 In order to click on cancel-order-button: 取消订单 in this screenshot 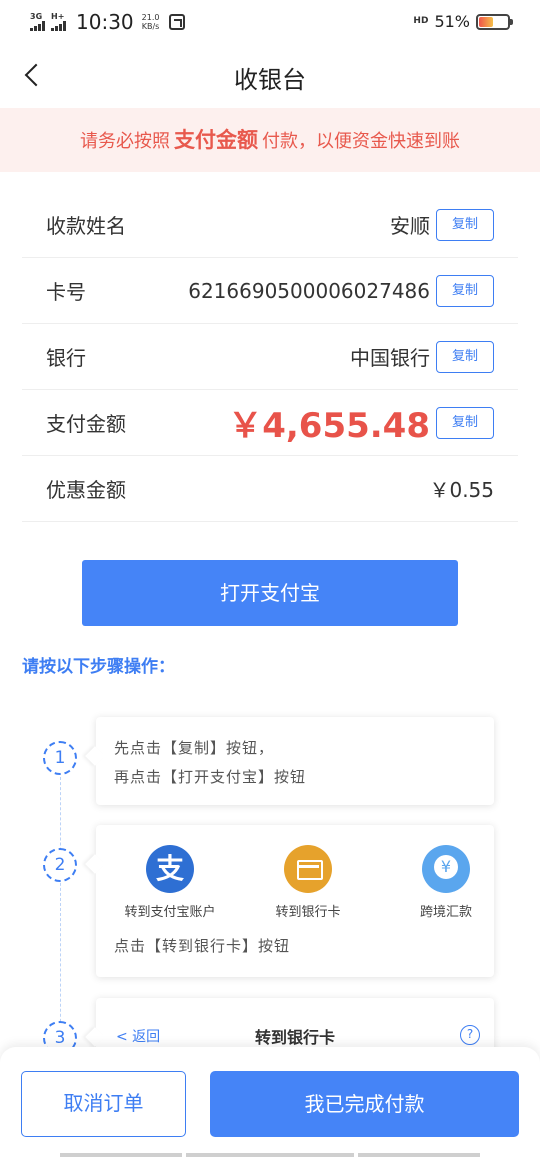, I will do `click(103, 1104)`.